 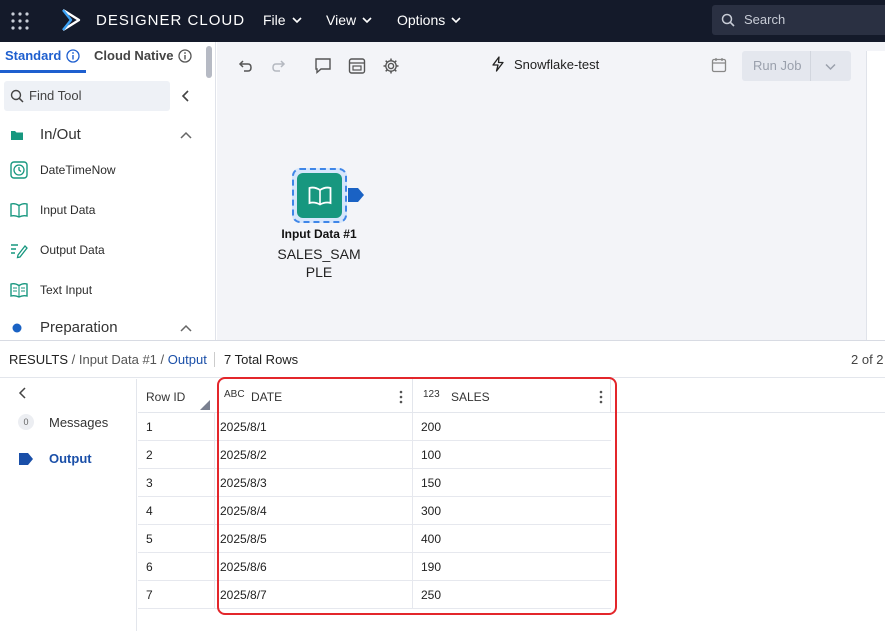 I want to click on side-item-label: Messages, so click(x=79, y=422).